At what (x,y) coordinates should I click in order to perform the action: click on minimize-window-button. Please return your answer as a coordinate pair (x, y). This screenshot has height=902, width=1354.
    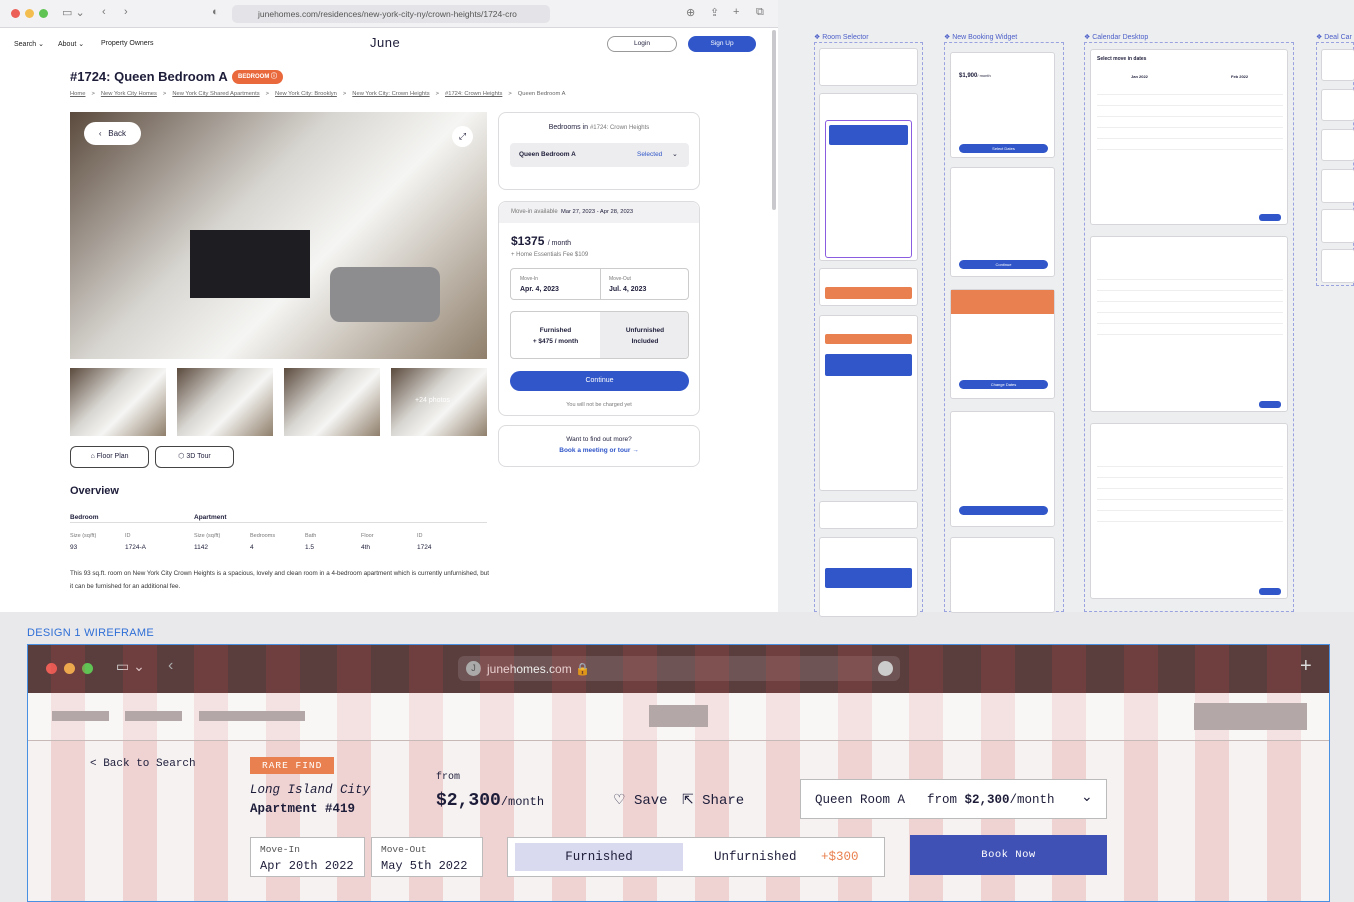
    Looking at the image, I should click on (29, 13).